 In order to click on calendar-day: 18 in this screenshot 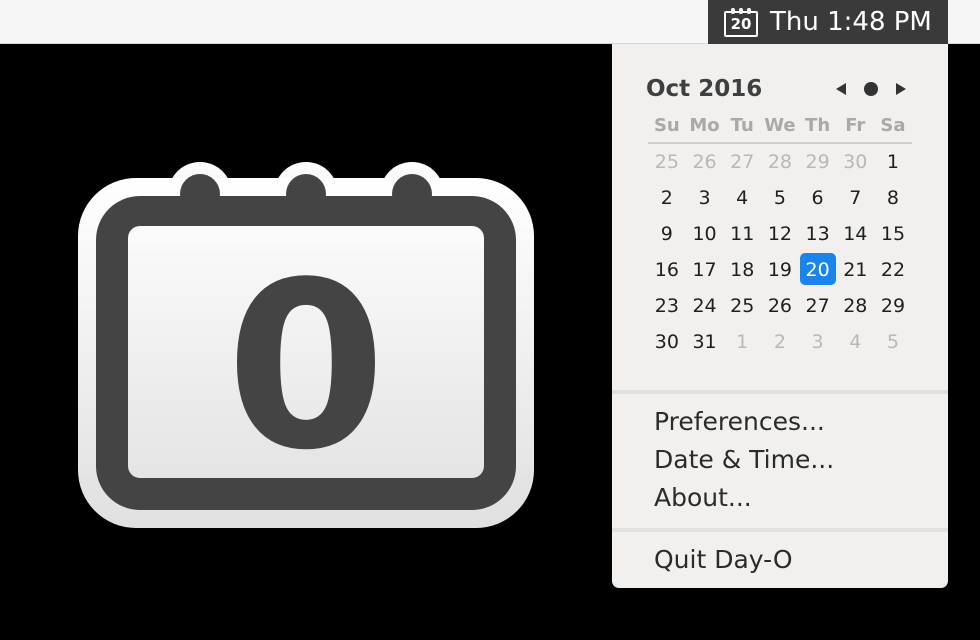, I will do `click(742, 270)`.